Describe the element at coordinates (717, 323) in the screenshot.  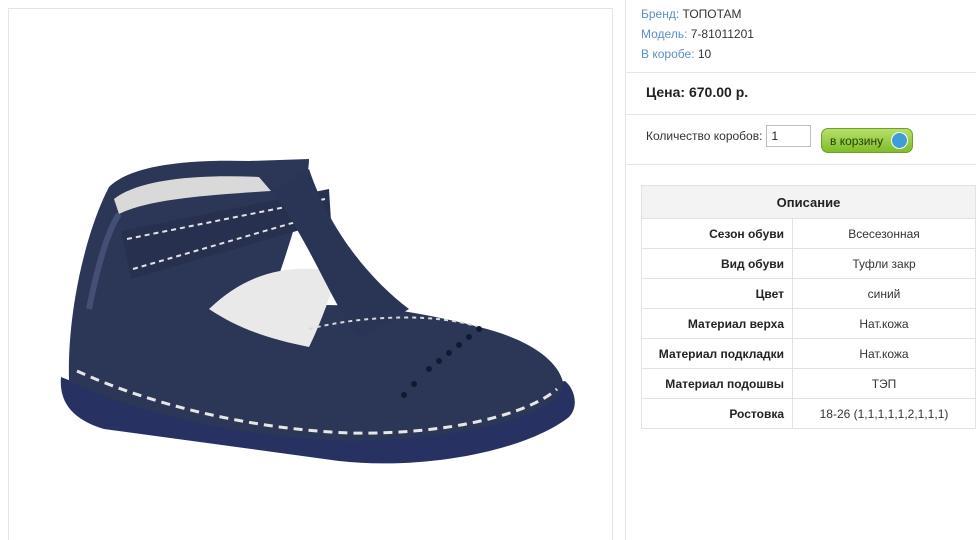
I see `spec-key: Материал верха` at that location.